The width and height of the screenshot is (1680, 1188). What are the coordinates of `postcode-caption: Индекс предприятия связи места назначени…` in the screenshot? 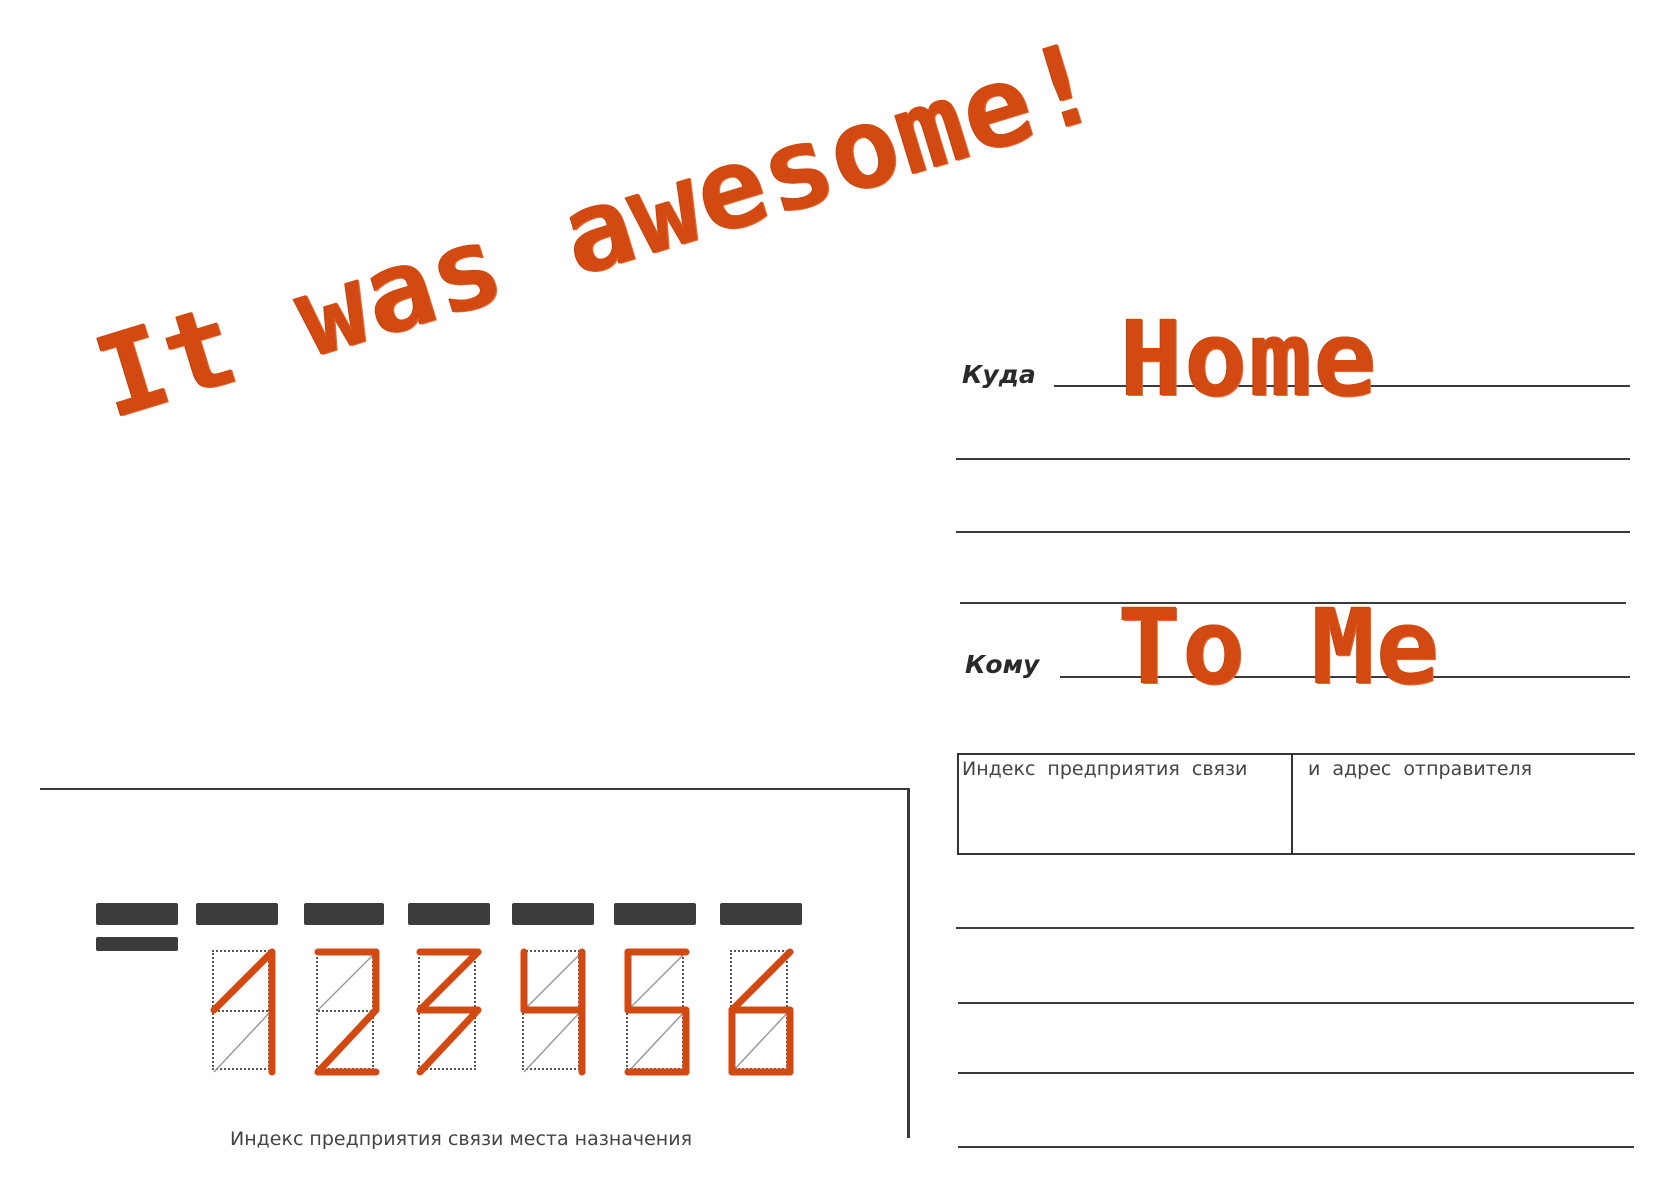 It's located at (461, 1139).